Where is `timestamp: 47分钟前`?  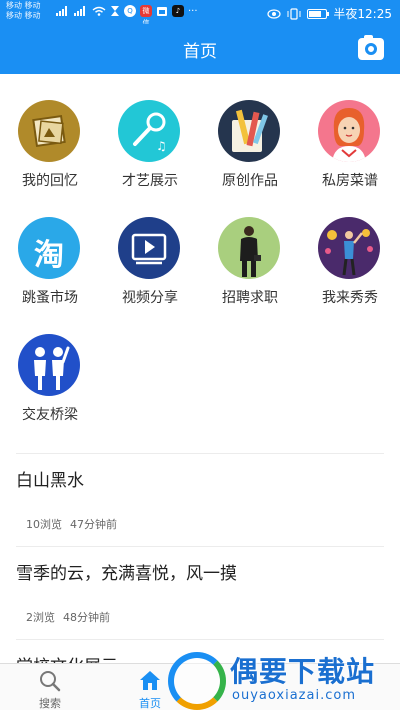
timestamp: 47分钟前 is located at coordinates (93, 524).